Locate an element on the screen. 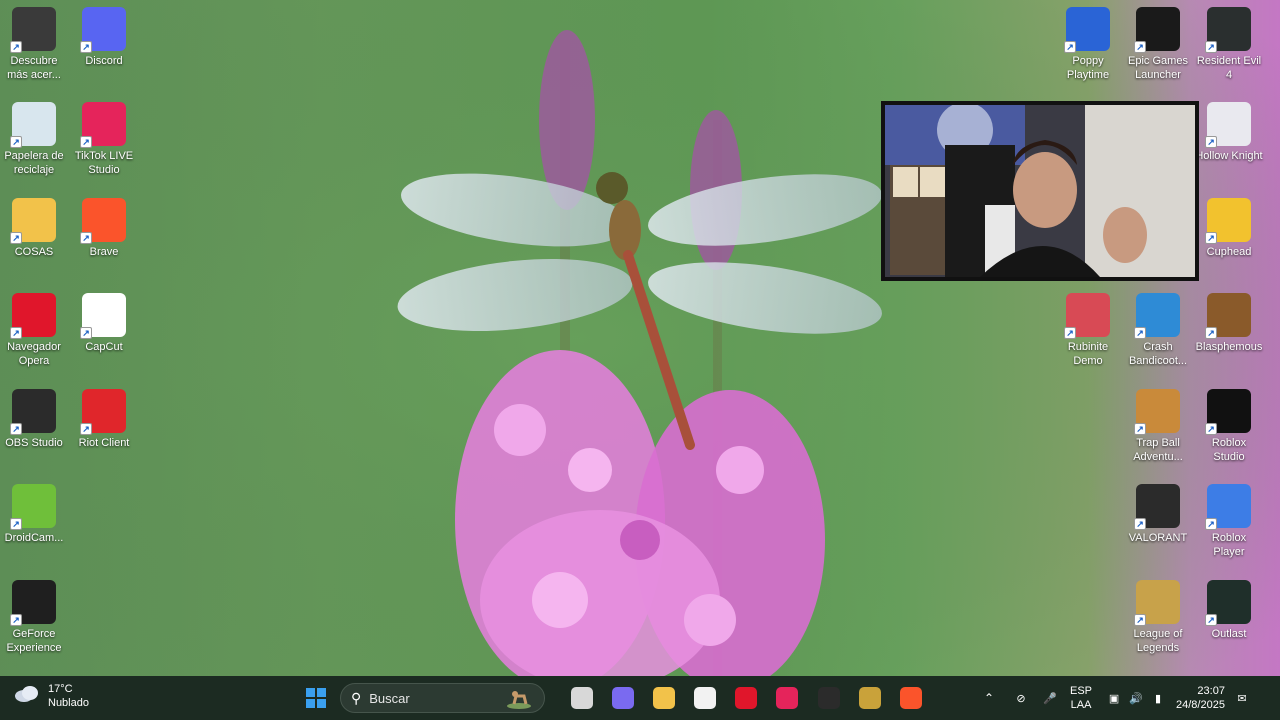 The height and width of the screenshot is (720, 1280). desktop-shortcut: ↗ Brave is located at coordinates (104, 228).